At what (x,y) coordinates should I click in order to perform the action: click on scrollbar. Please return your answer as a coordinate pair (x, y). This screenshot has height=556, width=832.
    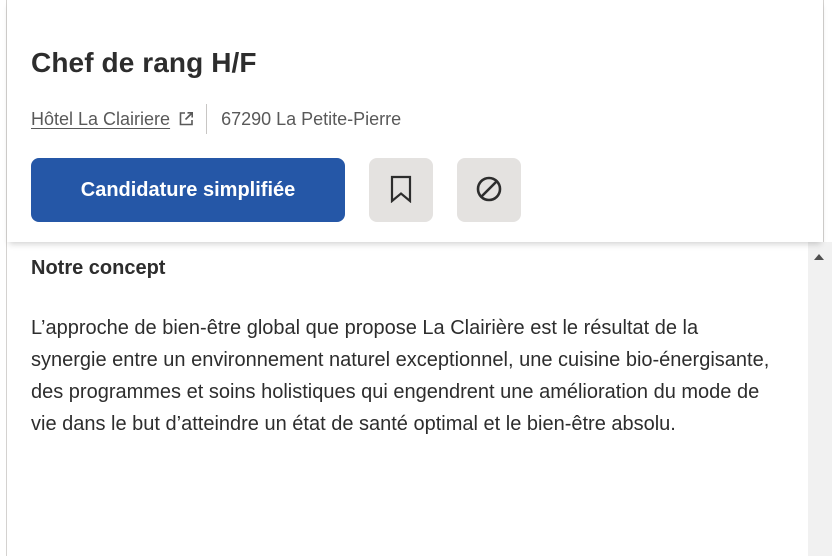
    Looking at the image, I should click on (820, 399).